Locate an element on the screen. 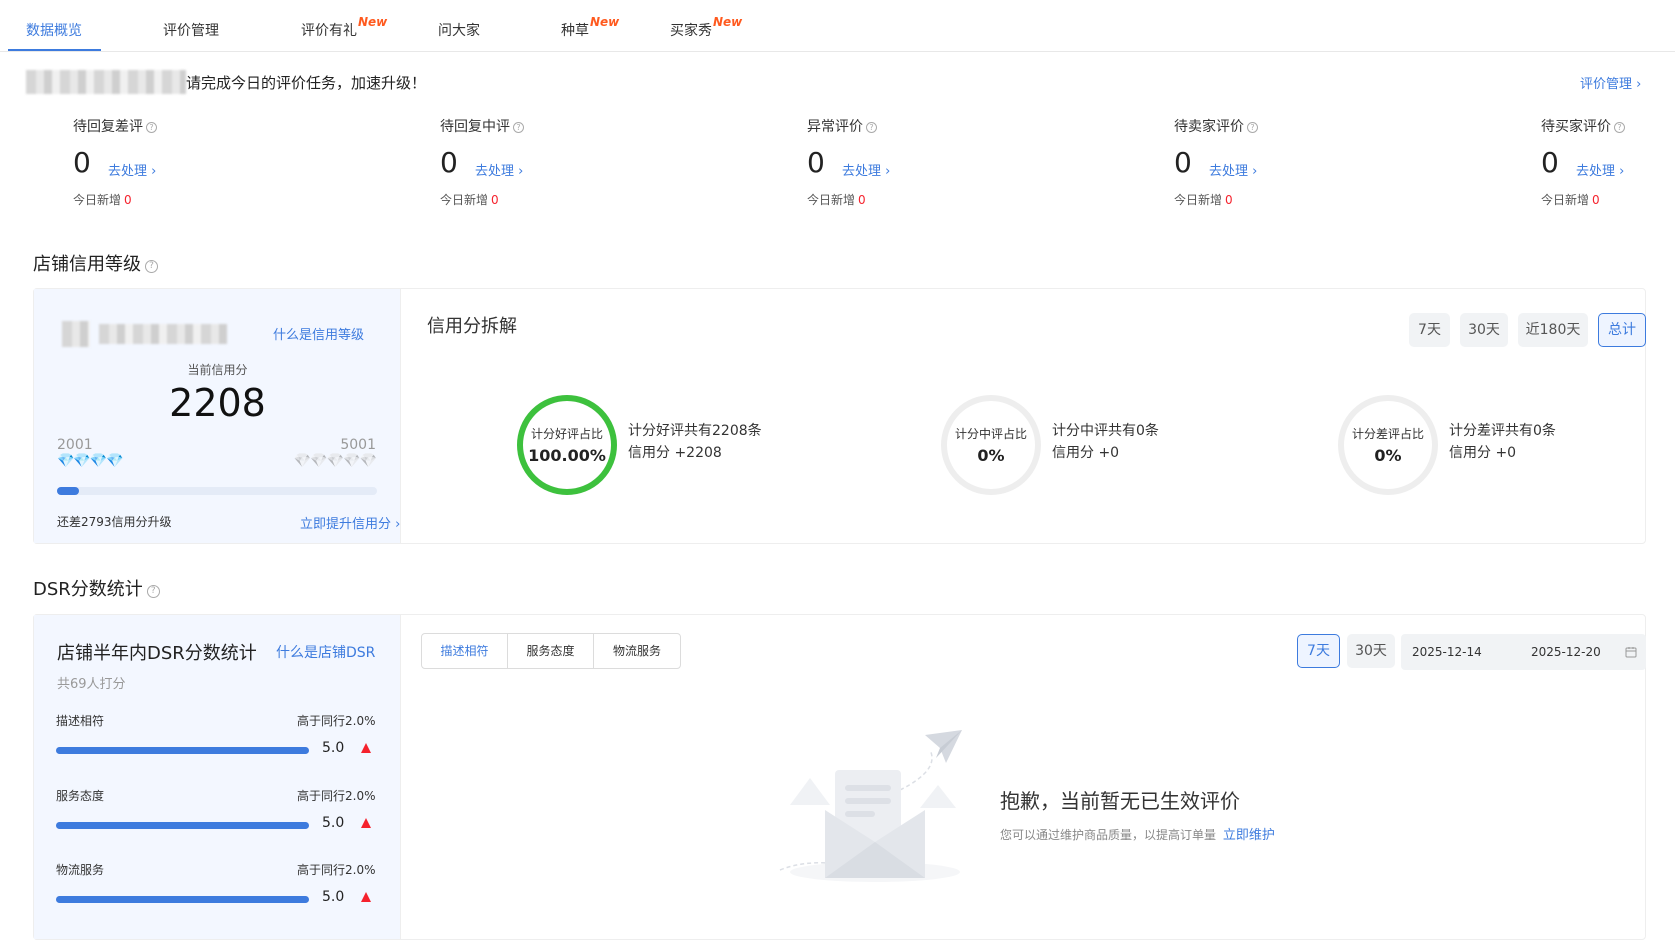 This screenshot has height=940, width=1675. dsr-period-7-days: 7天 is located at coordinates (1318, 651).